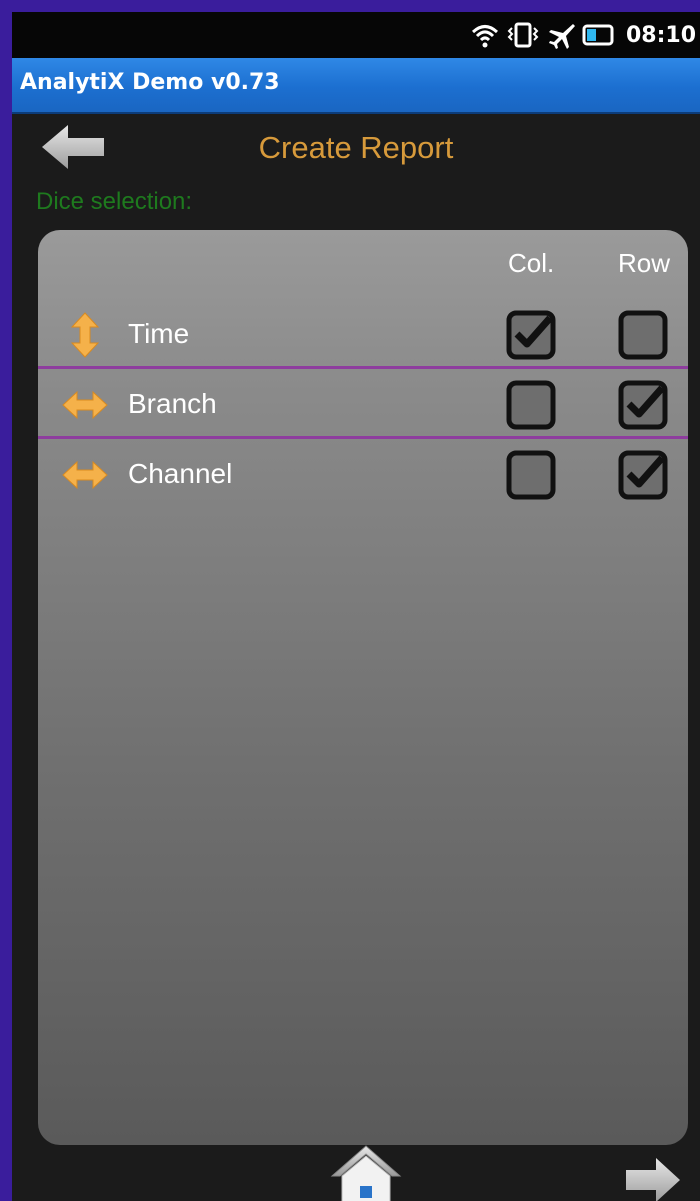  Describe the element at coordinates (598, 35) in the screenshot. I see `battery-icon` at that location.